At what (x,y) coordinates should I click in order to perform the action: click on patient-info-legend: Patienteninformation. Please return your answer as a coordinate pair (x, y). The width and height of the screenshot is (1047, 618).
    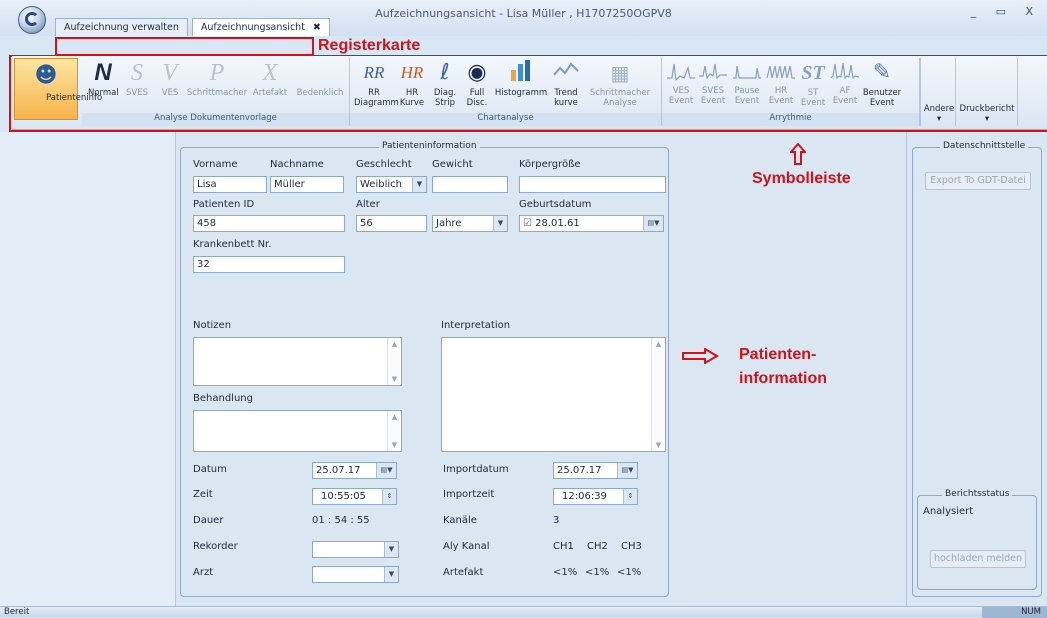
    Looking at the image, I should click on (429, 146).